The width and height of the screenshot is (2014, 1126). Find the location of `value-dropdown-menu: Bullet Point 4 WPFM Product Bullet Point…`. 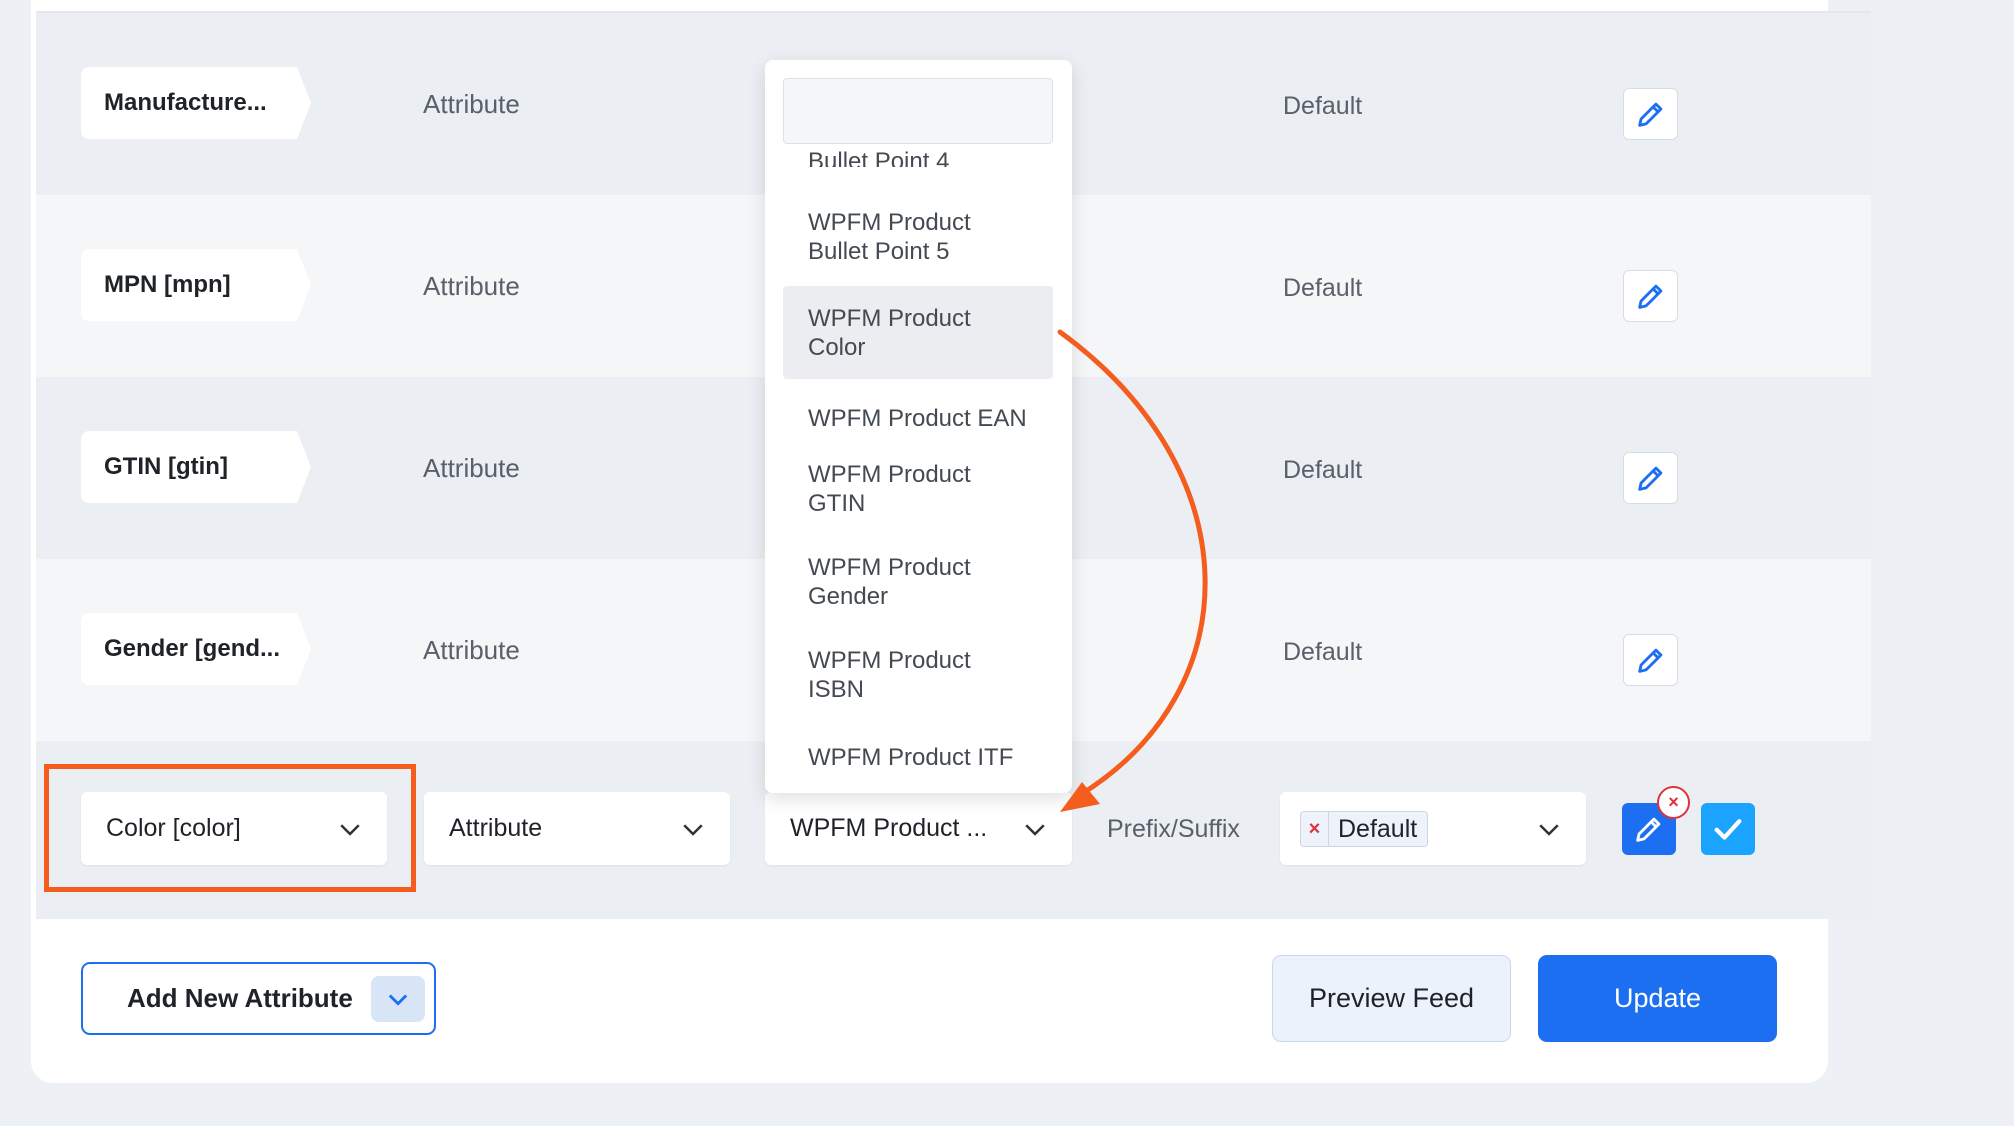

value-dropdown-menu: Bullet Point 4 WPFM Product Bullet Point… is located at coordinates (918, 426).